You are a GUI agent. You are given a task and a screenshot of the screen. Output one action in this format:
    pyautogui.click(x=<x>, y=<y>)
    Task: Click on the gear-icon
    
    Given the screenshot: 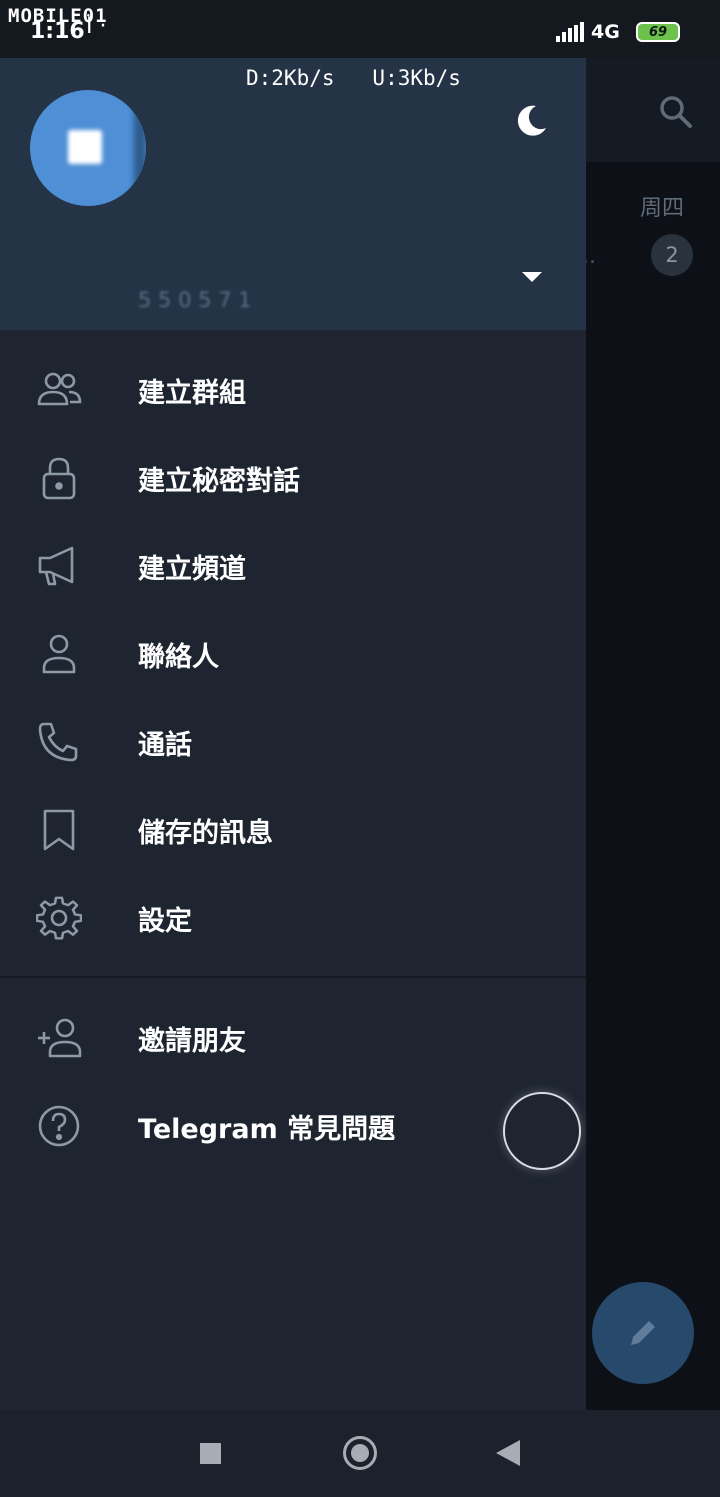 What is the action you would take?
    pyautogui.click(x=59, y=918)
    